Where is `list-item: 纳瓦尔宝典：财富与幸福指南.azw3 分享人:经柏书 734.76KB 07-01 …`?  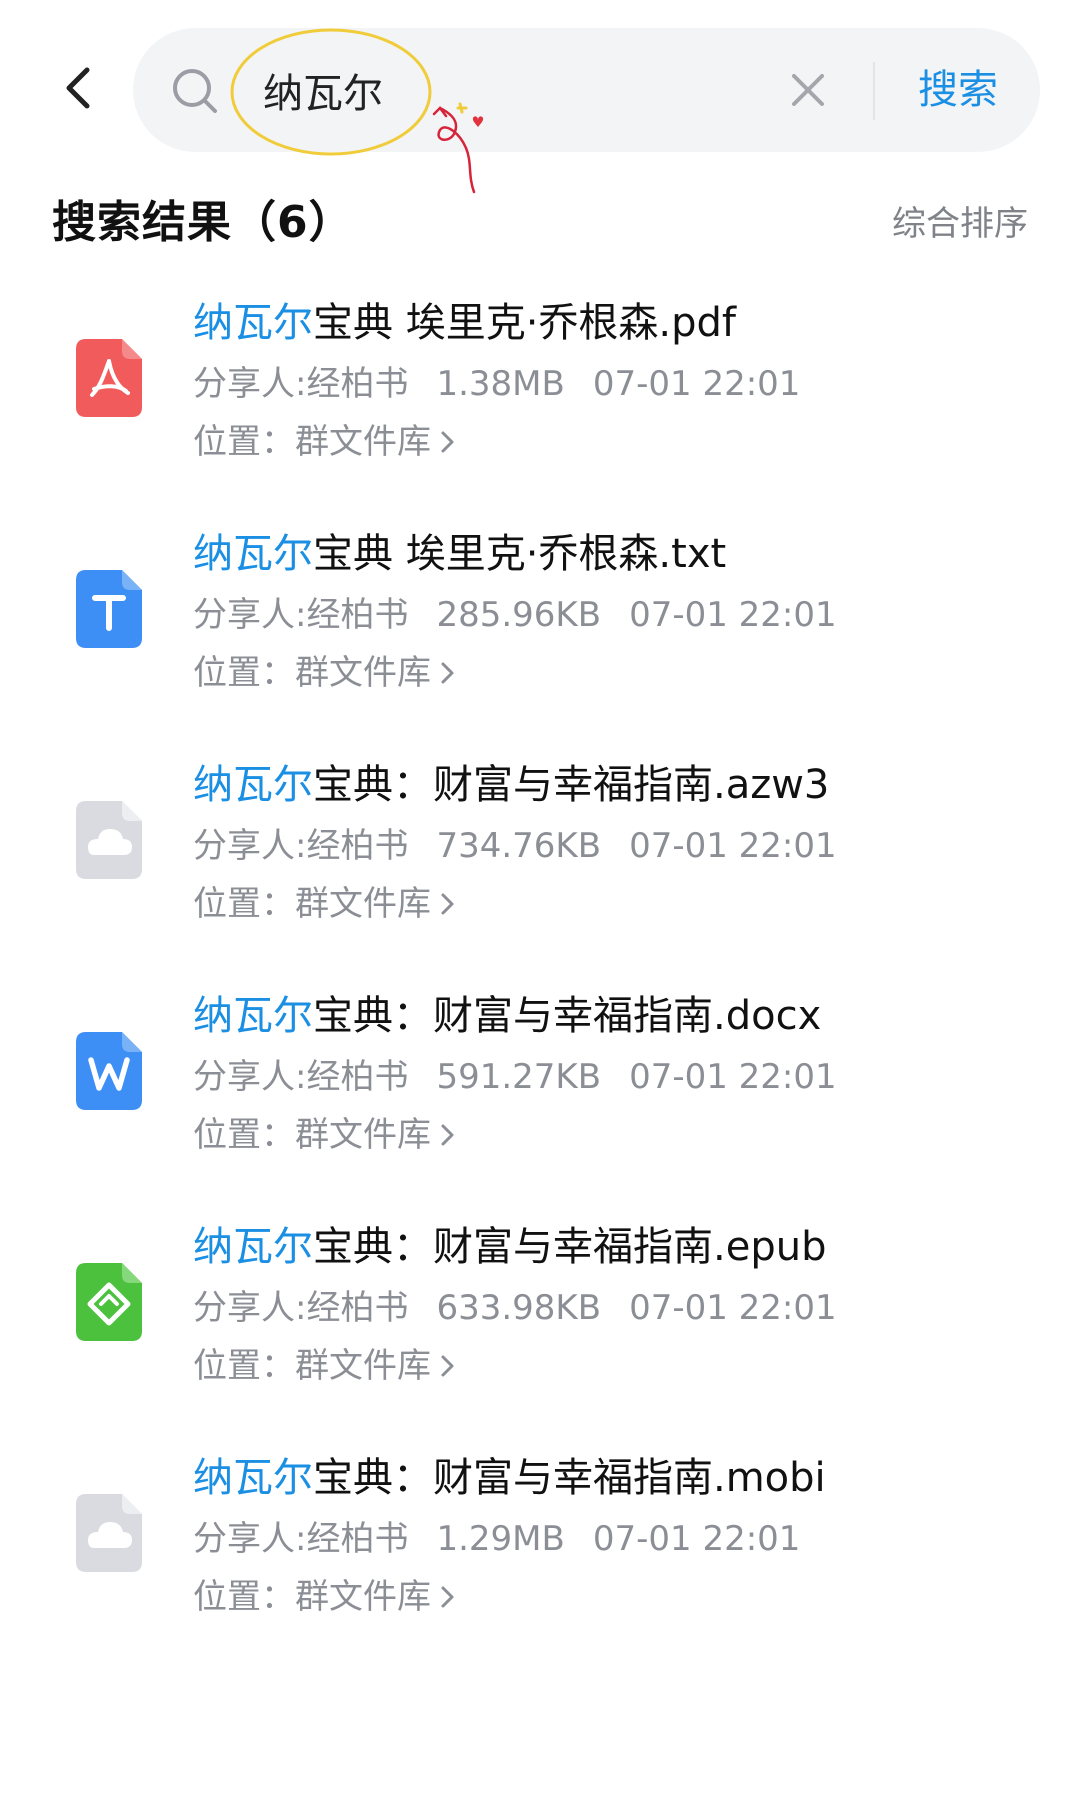
list-item: 纳瓦尔宝典：财富与幸福指南.azw3 分享人:经柏书 734.76KB 07-01 … is located at coordinates (540, 852).